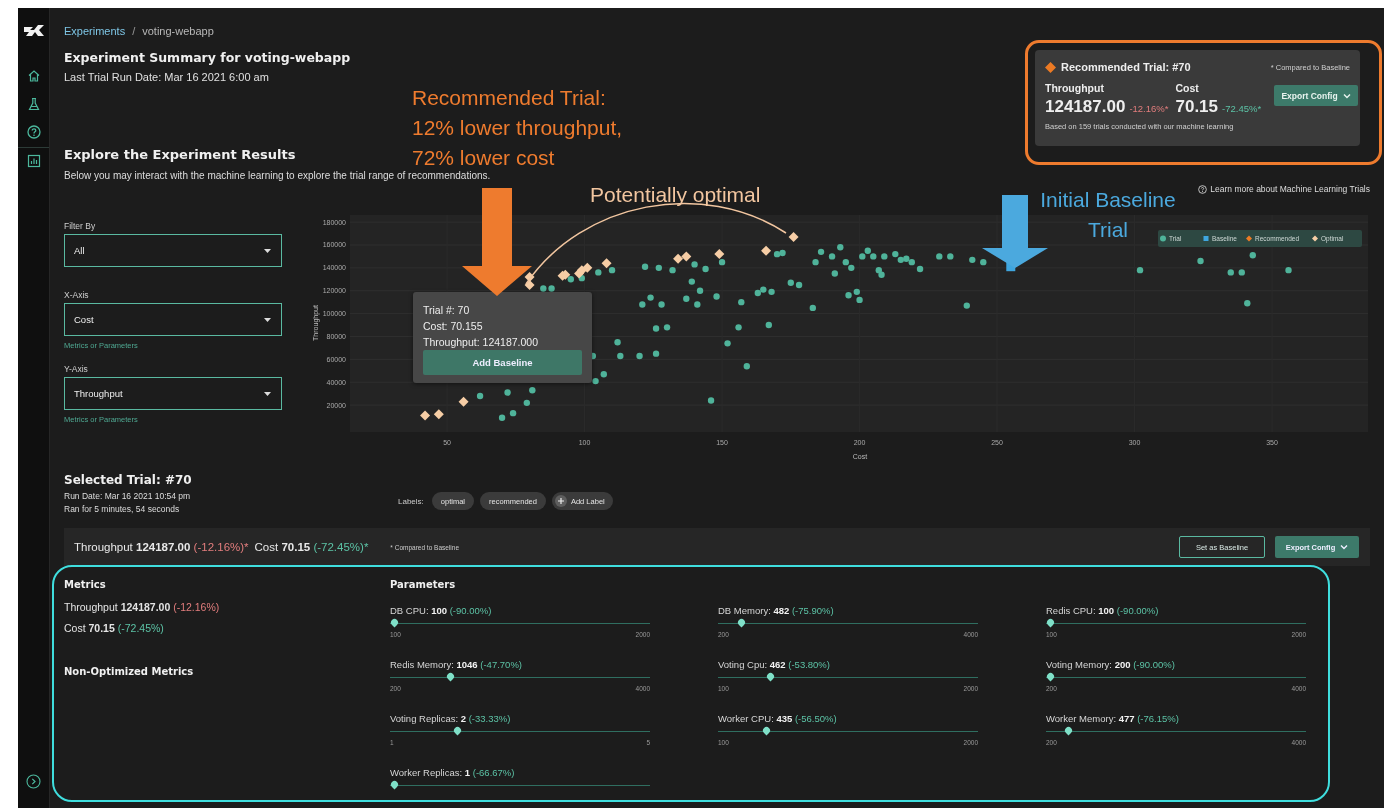 The image size is (1387, 808). Describe the element at coordinates (178, 31) in the screenshot. I see `breadcrumb-current: voting-webapp` at that location.